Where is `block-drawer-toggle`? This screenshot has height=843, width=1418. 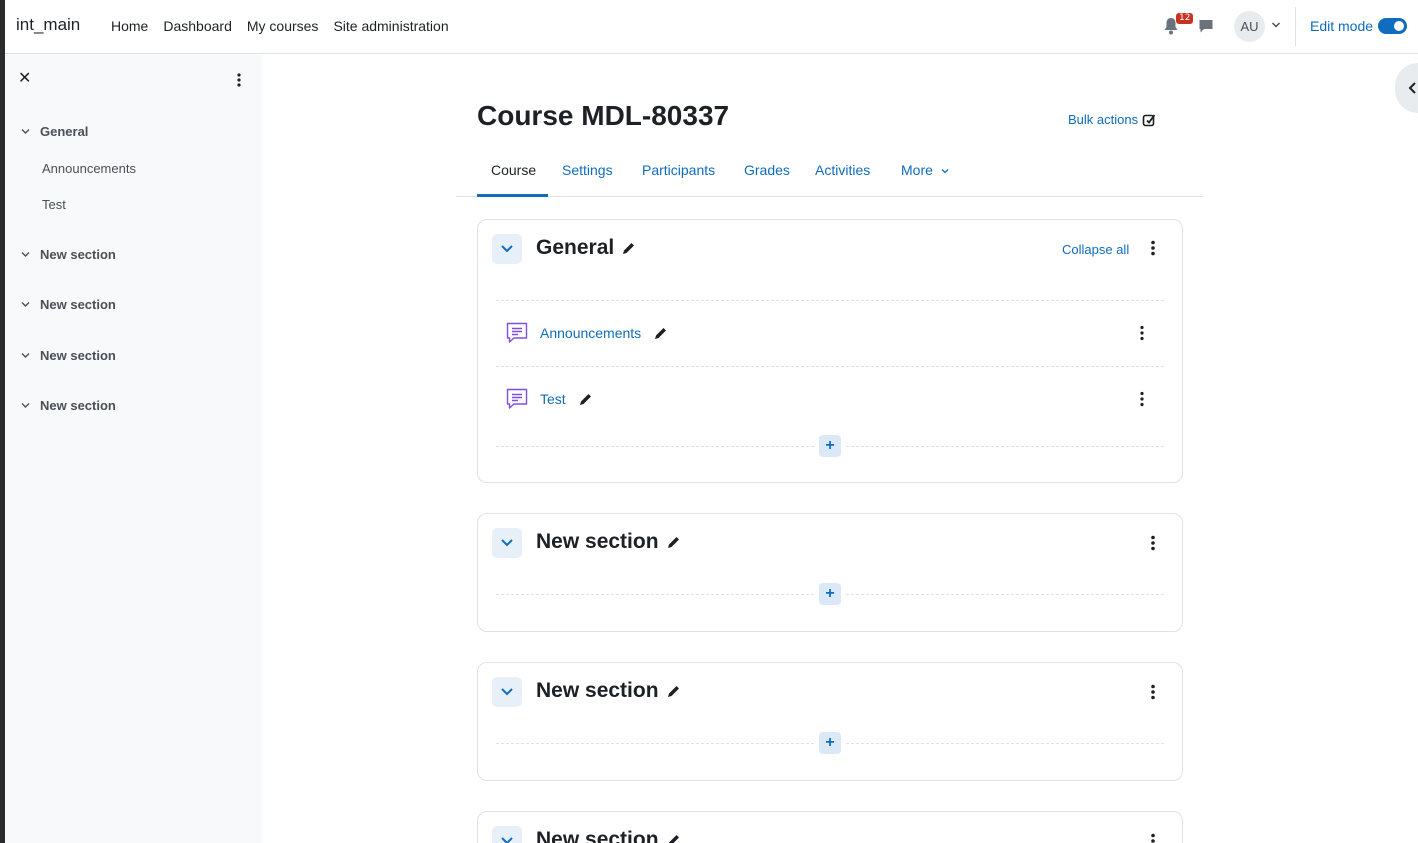 block-drawer-toggle is located at coordinates (1406, 88).